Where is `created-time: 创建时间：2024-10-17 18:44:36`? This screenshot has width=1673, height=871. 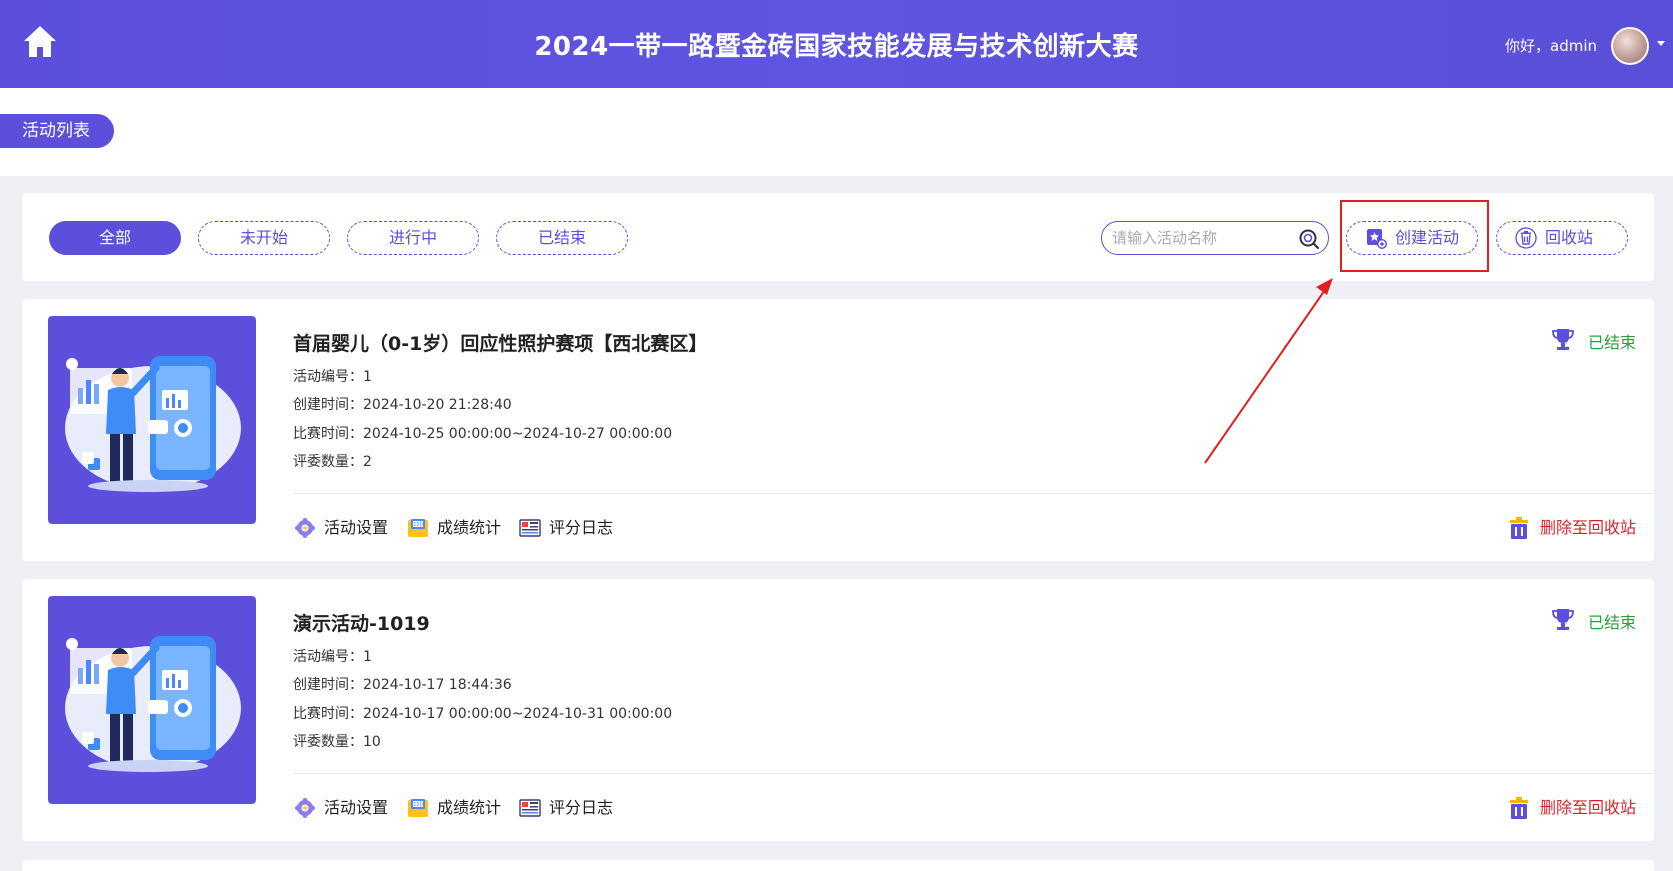 created-time: 创建时间：2024-10-17 18:44:36 is located at coordinates (402, 684).